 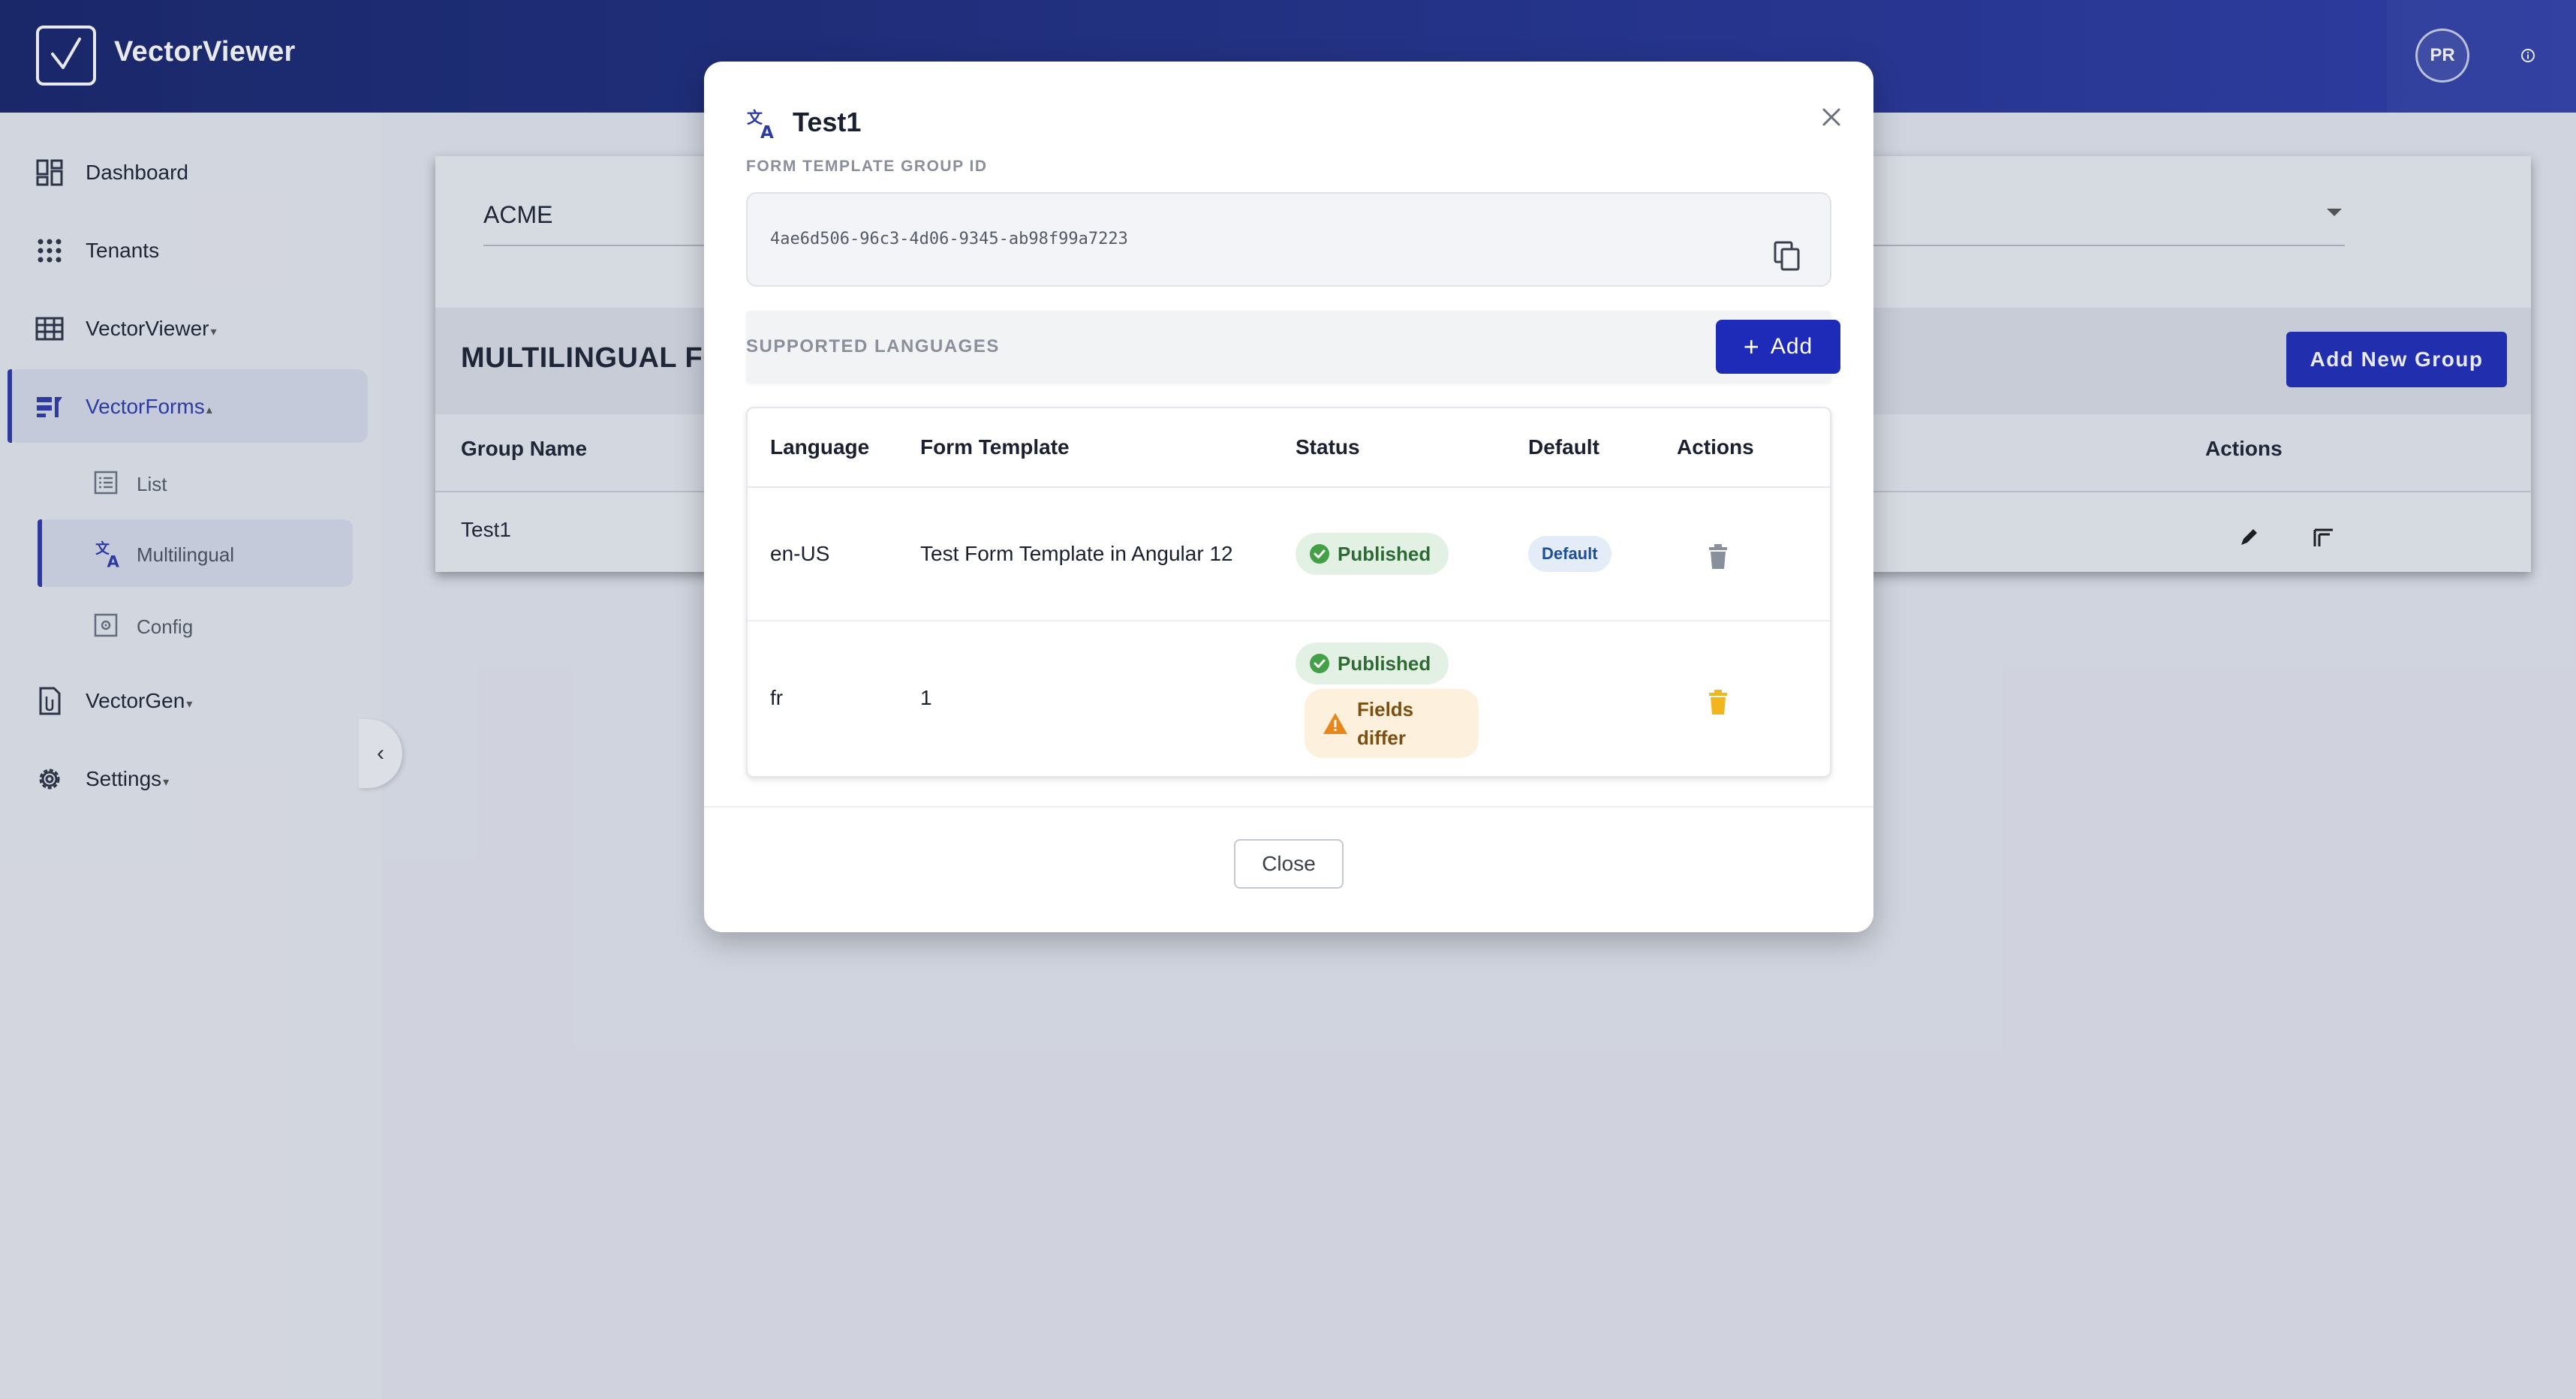 I want to click on language-code: en-US, so click(x=800, y=553).